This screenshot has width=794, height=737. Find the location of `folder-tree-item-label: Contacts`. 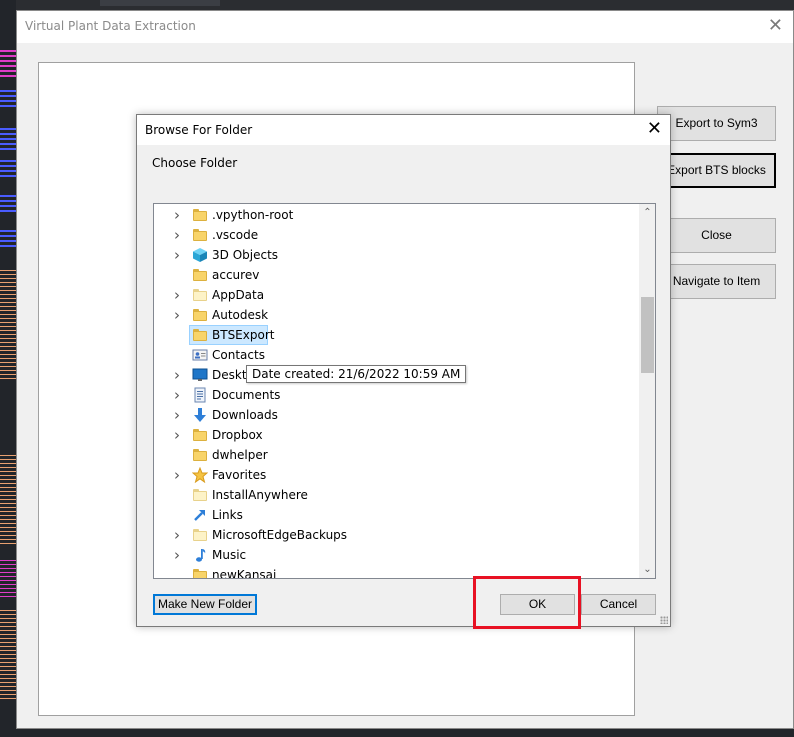

folder-tree-item-label: Contacts is located at coordinates (238, 355).